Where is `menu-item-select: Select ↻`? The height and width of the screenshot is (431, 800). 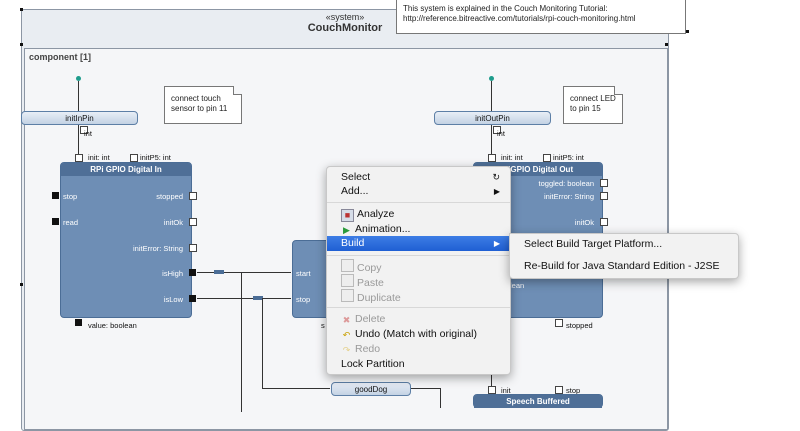
menu-item-select: Select ↻ is located at coordinates (418, 177).